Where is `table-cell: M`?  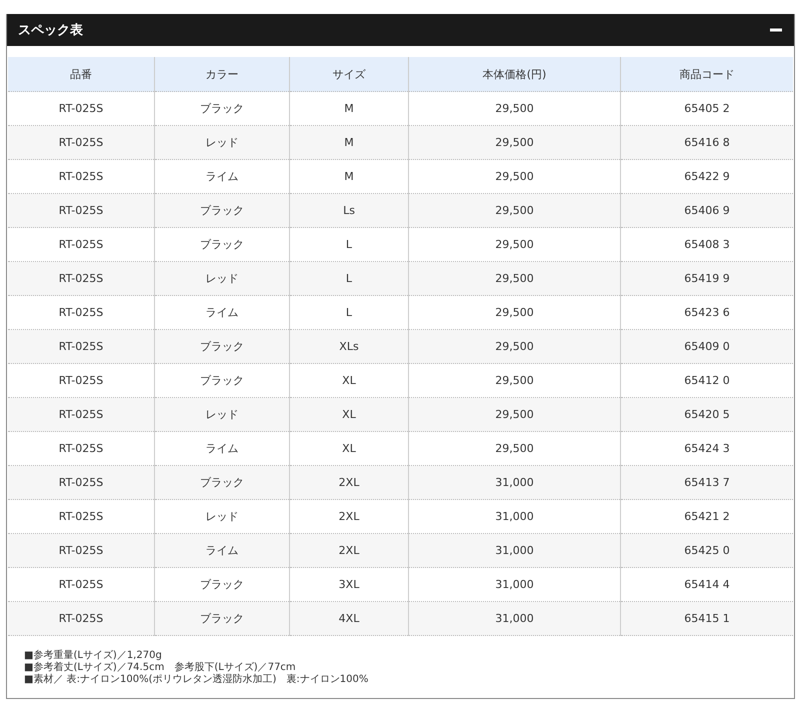
table-cell: M is located at coordinates (349, 143).